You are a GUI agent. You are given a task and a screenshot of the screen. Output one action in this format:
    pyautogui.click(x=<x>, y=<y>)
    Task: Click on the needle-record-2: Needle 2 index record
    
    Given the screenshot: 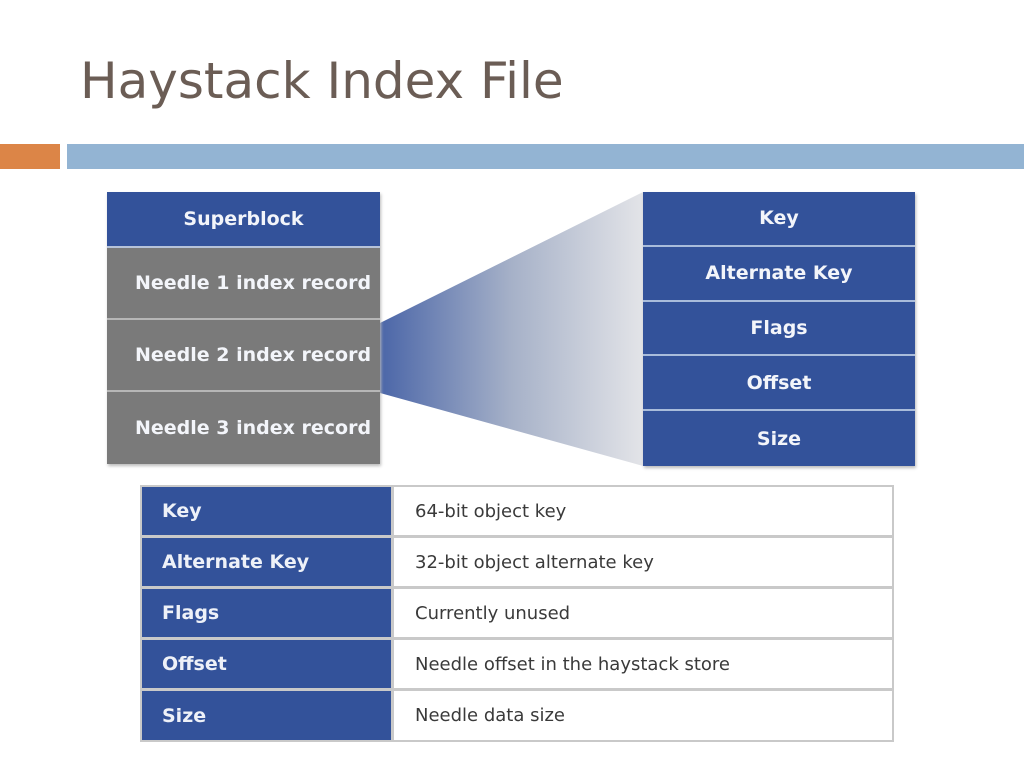 What is the action you would take?
    pyautogui.click(x=243, y=356)
    